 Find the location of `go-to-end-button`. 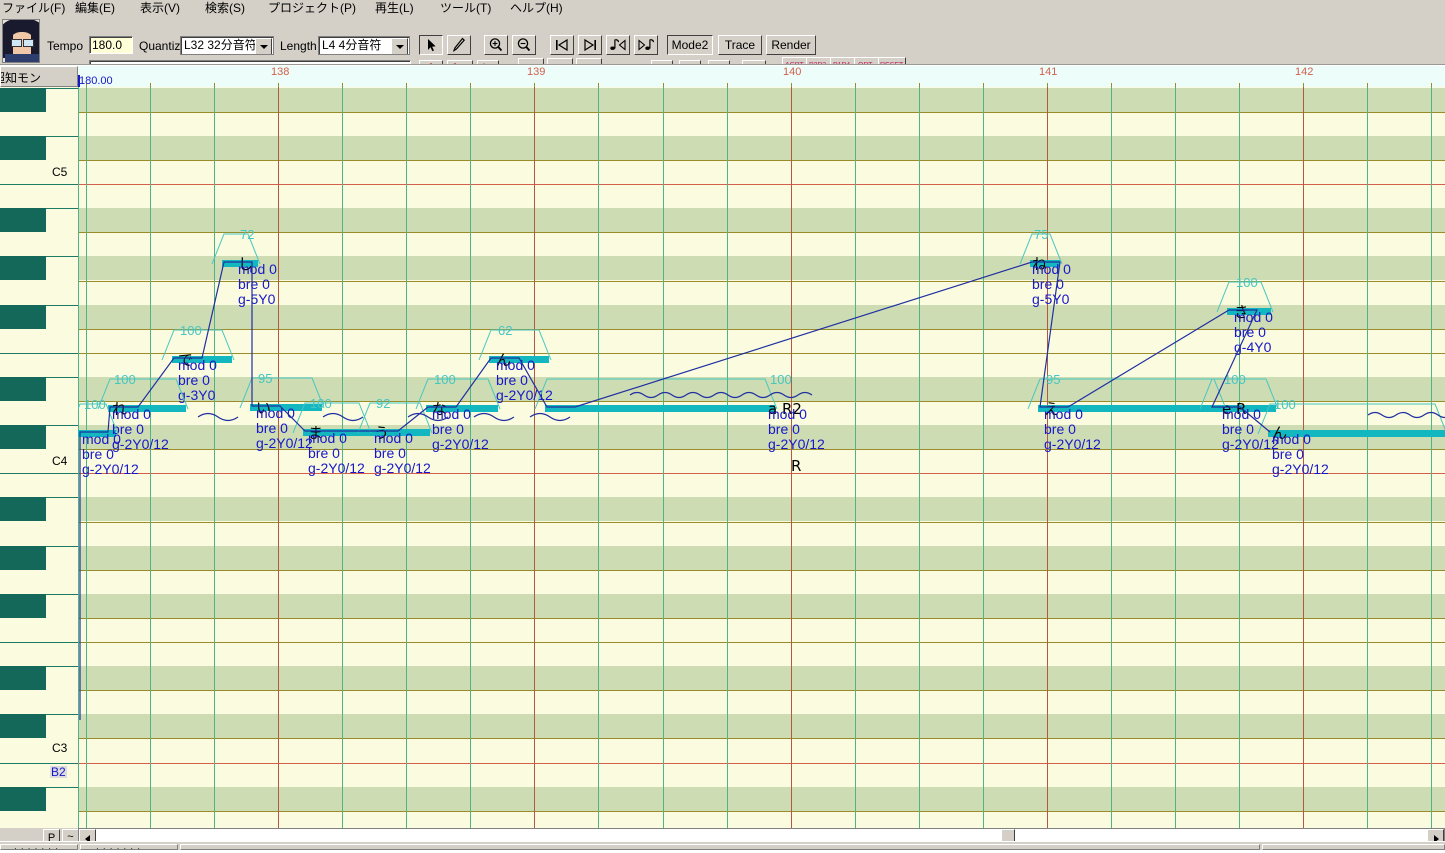

go-to-end-button is located at coordinates (590, 45).